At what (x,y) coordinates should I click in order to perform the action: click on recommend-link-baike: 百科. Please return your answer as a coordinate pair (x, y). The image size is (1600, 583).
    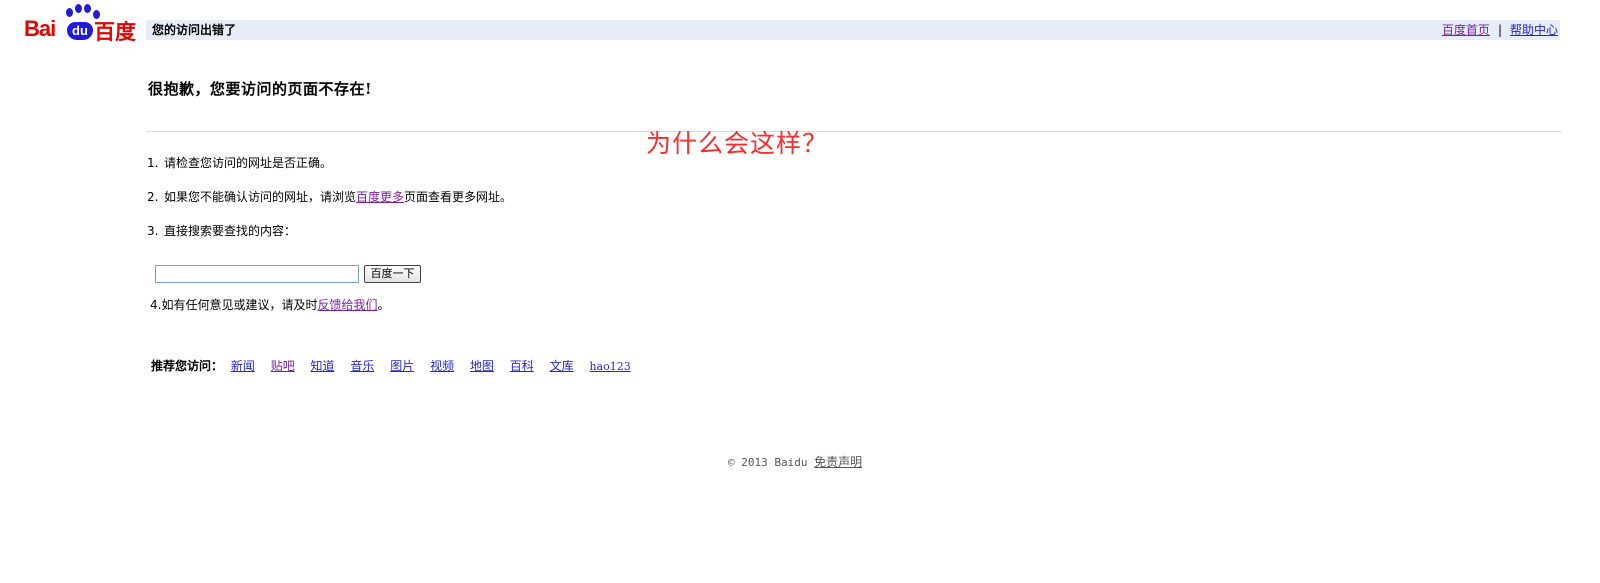
    Looking at the image, I should click on (522, 366).